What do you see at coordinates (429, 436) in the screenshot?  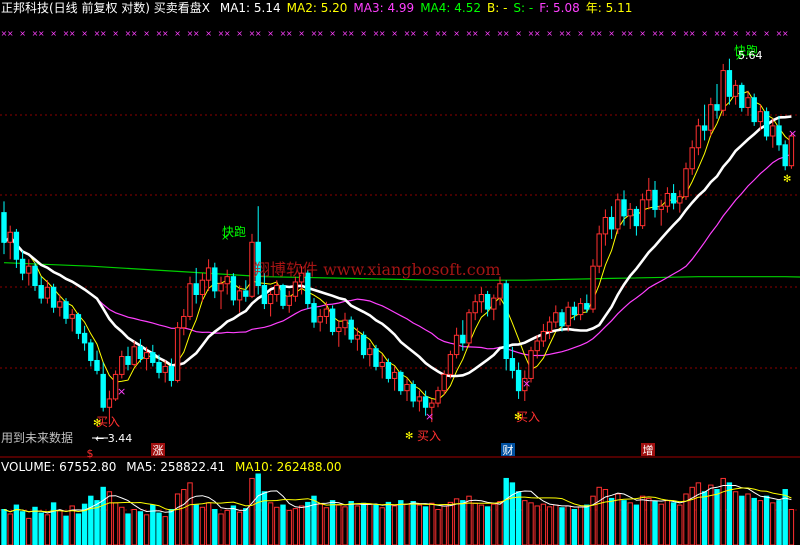 I see `buy-label-2: 买入` at bounding box center [429, 436].